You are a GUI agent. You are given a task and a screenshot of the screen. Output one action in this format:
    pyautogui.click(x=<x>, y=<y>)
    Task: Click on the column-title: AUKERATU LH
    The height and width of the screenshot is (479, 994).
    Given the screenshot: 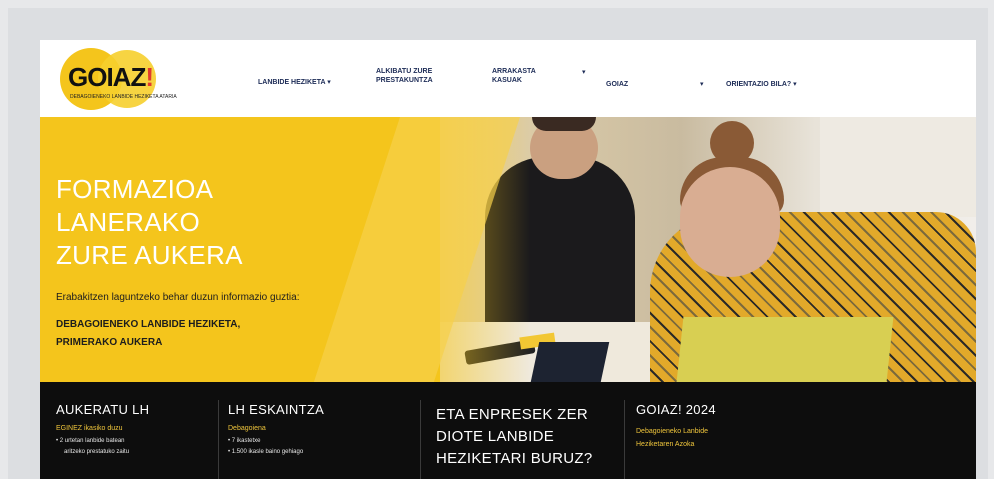 What is the action you would take?
    pyautogui.click(x=103, y=409)
    